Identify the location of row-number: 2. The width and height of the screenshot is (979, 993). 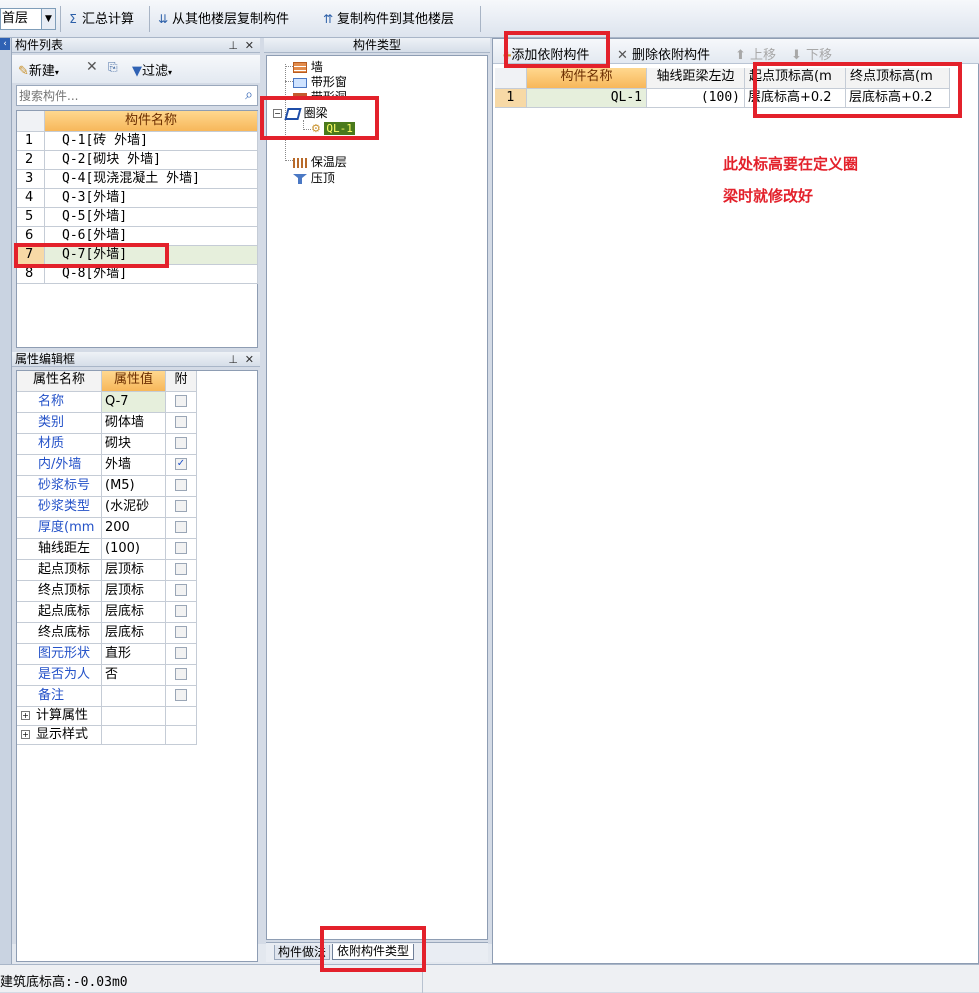
(31, 160).